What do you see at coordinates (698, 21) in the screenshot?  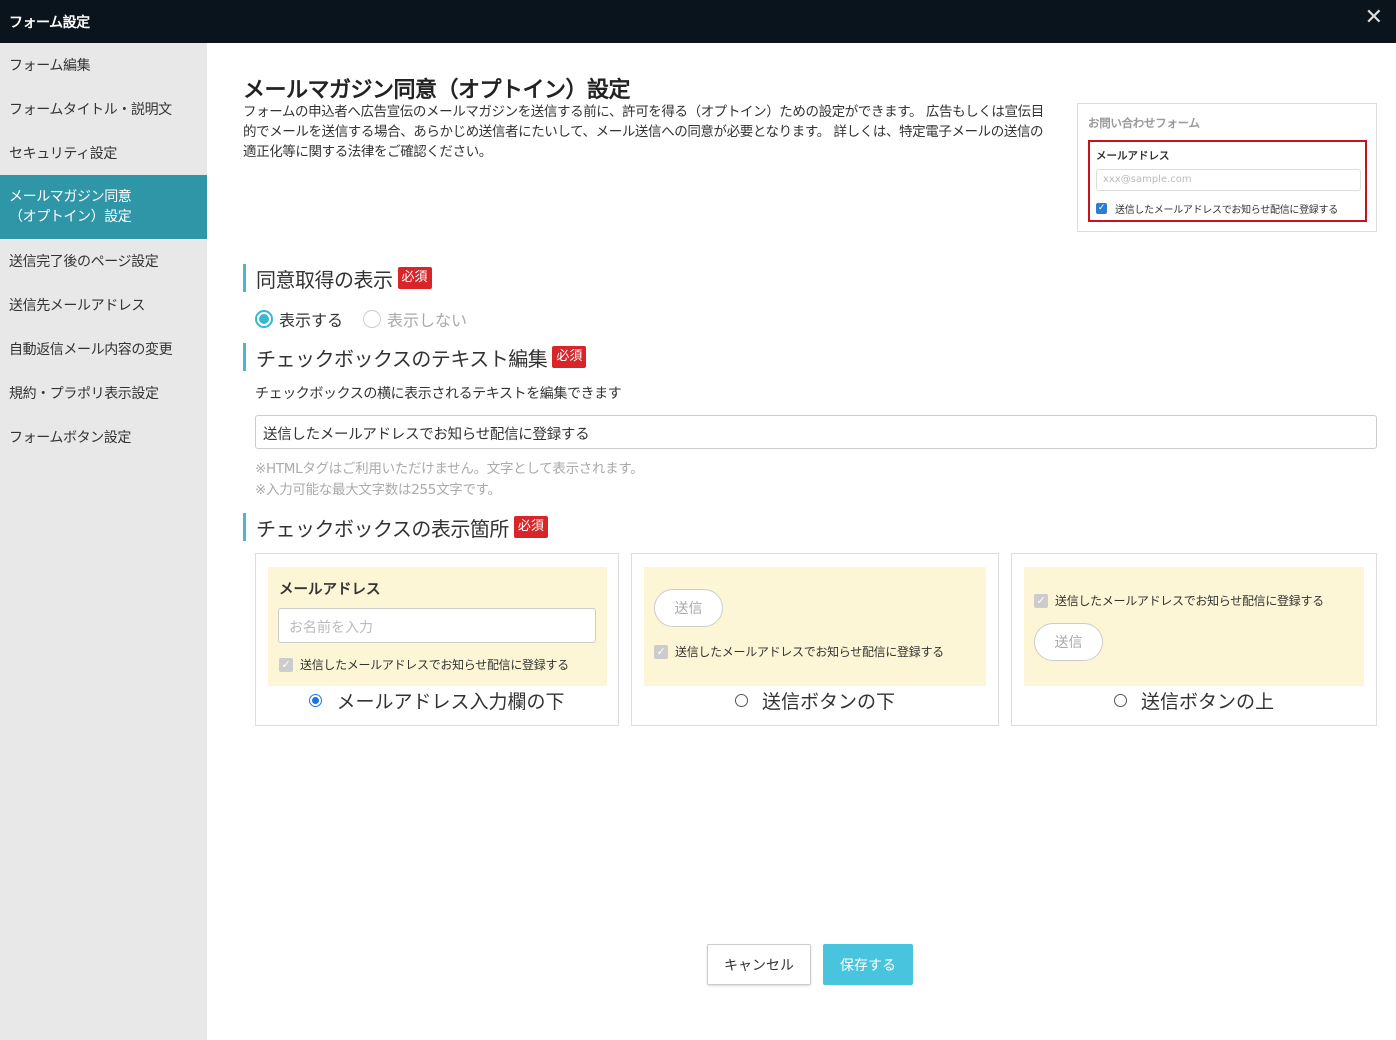 I see `title-bar: フォーム設定 ✕` at bounding box center [698, 21].